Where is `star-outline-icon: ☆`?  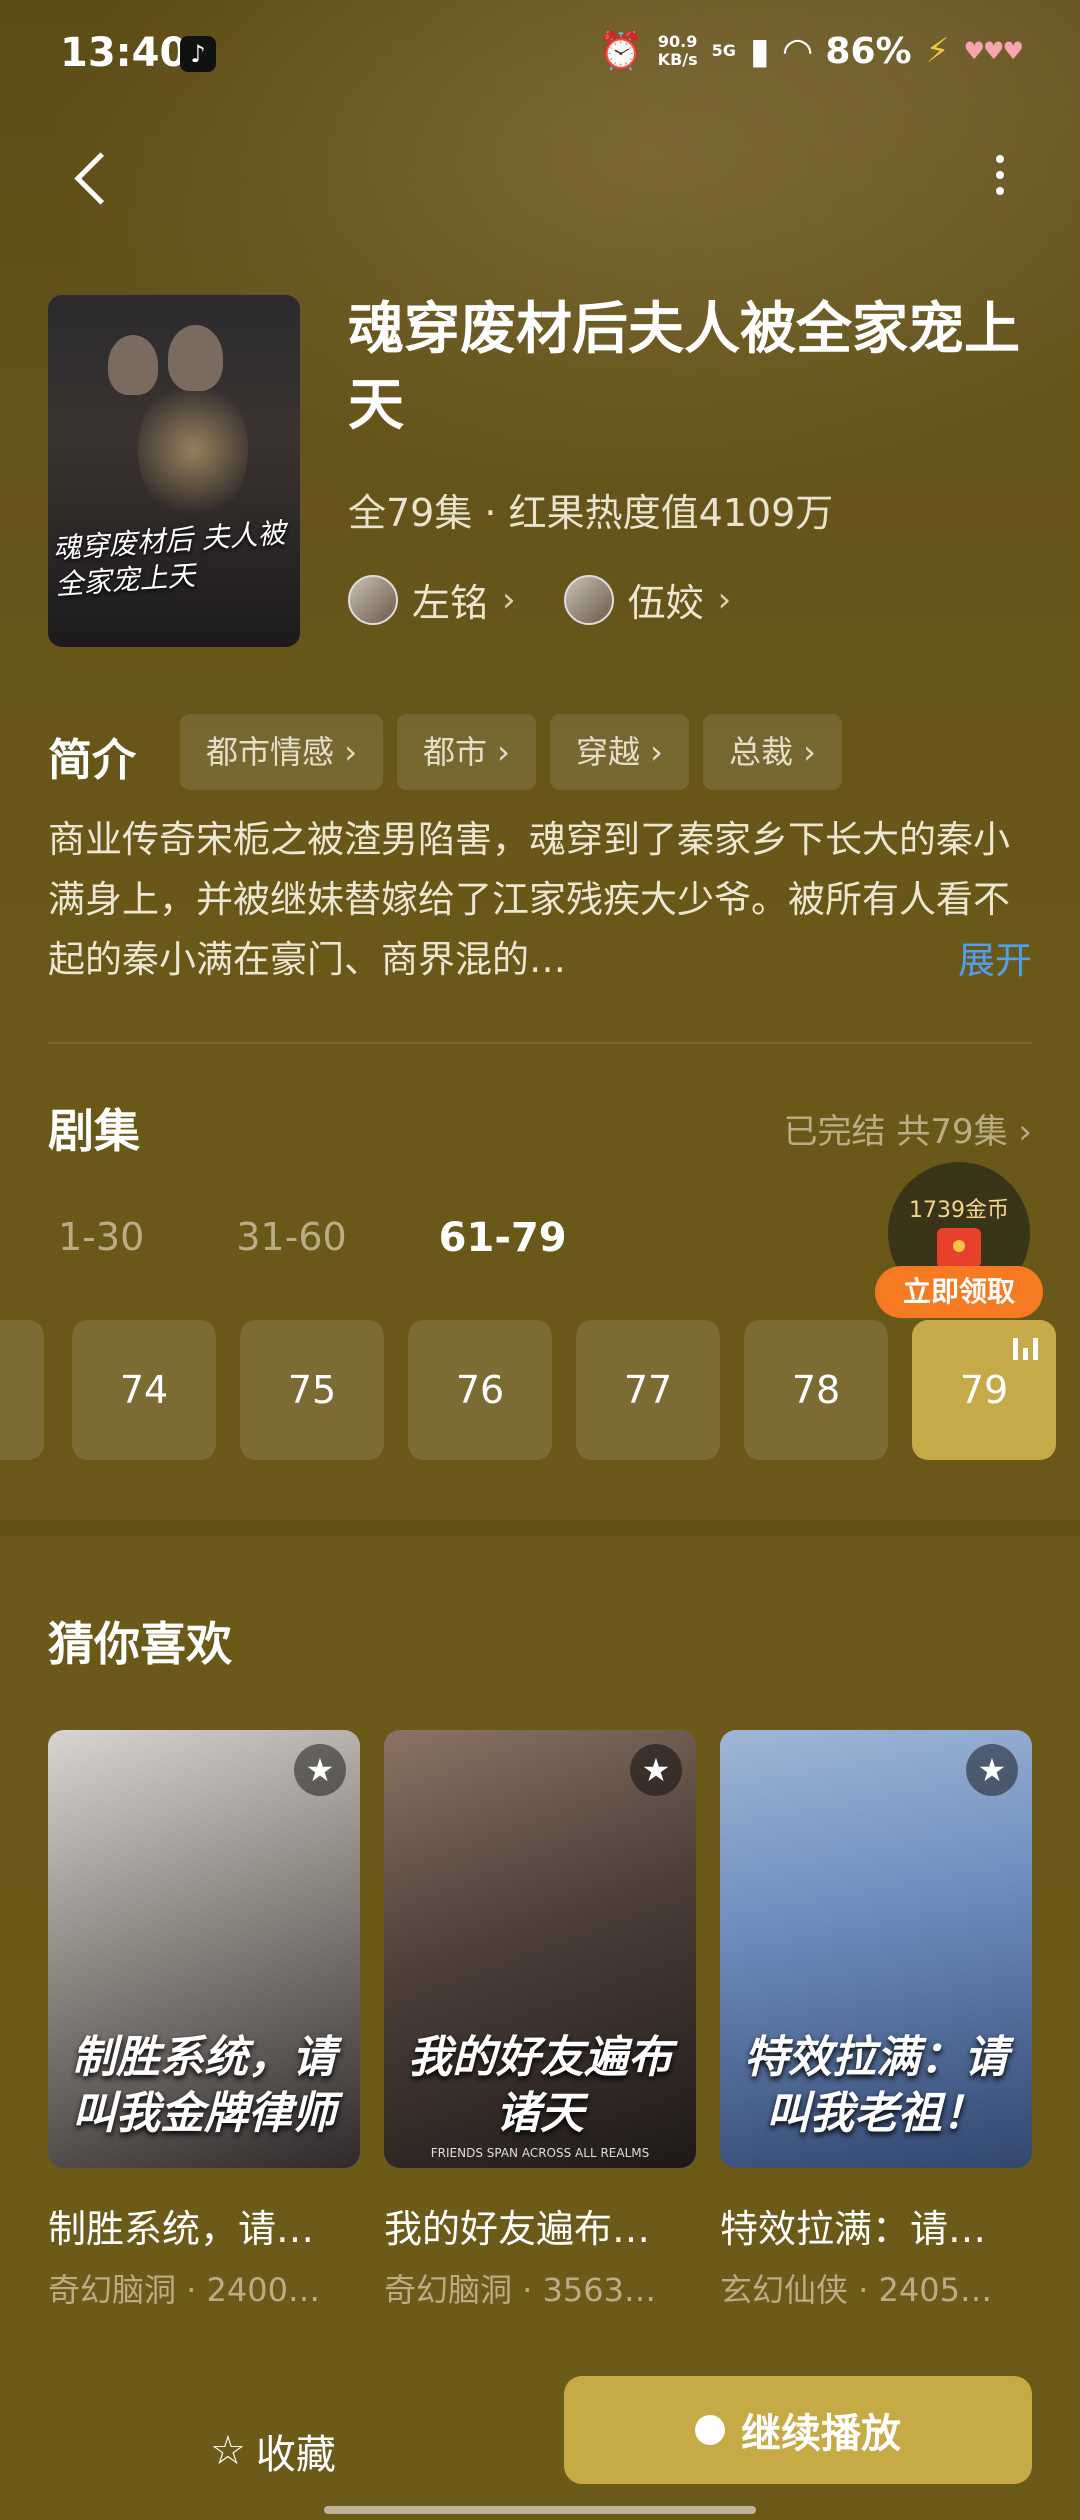
star-outline-icon: ☆ is located at coordinates (228, 2451).